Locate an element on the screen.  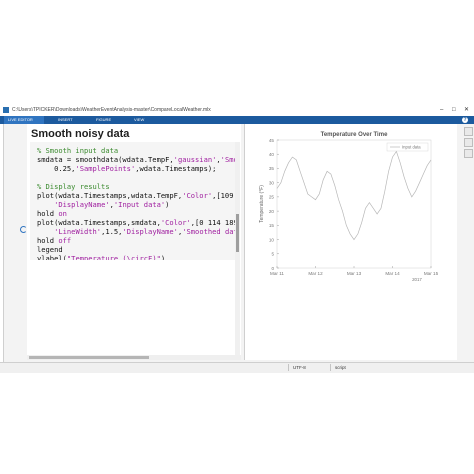
code-line: legend is located at coordinates (50, 249).